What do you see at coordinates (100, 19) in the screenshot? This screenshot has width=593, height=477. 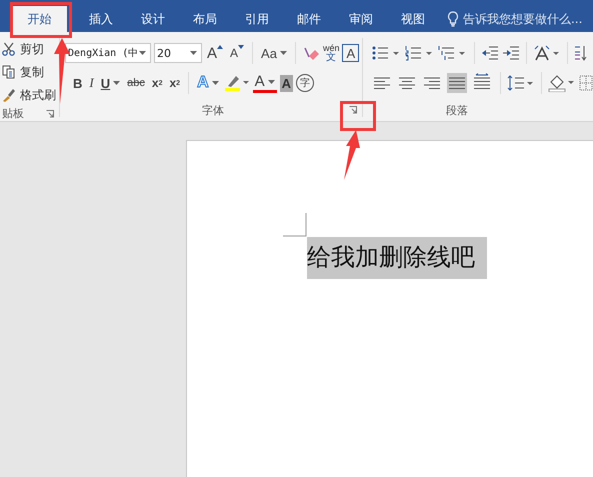 I see `ribbon-tab: 插入` at bounding box center [100, 19].